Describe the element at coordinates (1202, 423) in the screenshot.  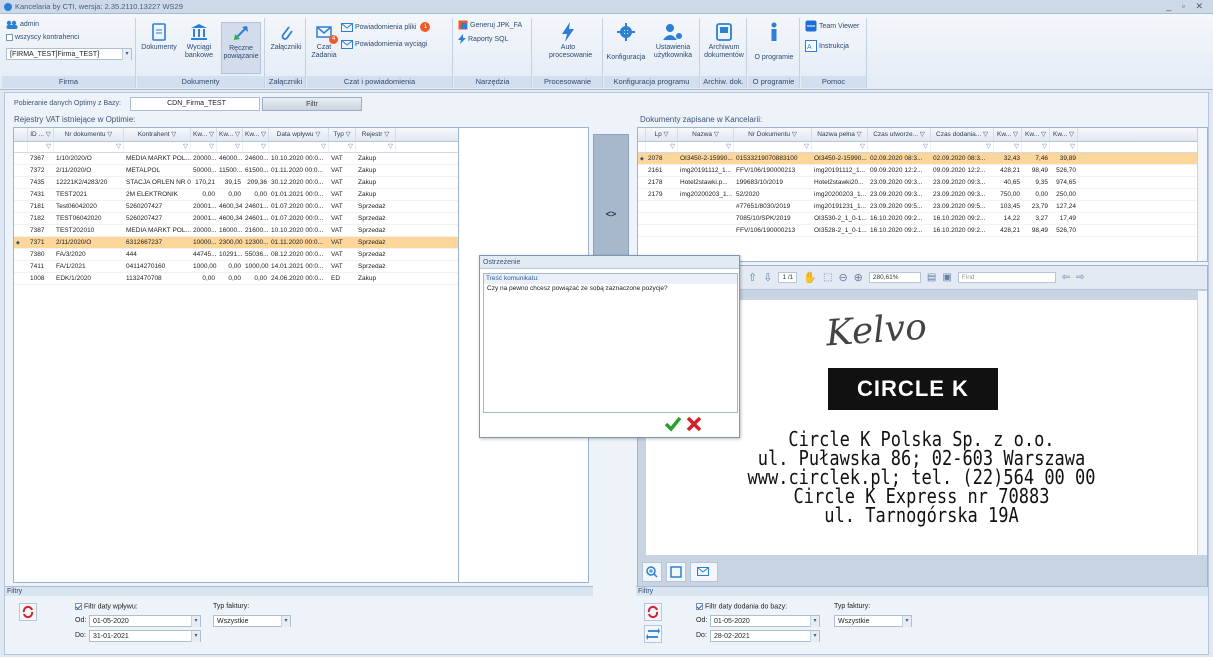
I see `viewer-scrollbar` at that location.